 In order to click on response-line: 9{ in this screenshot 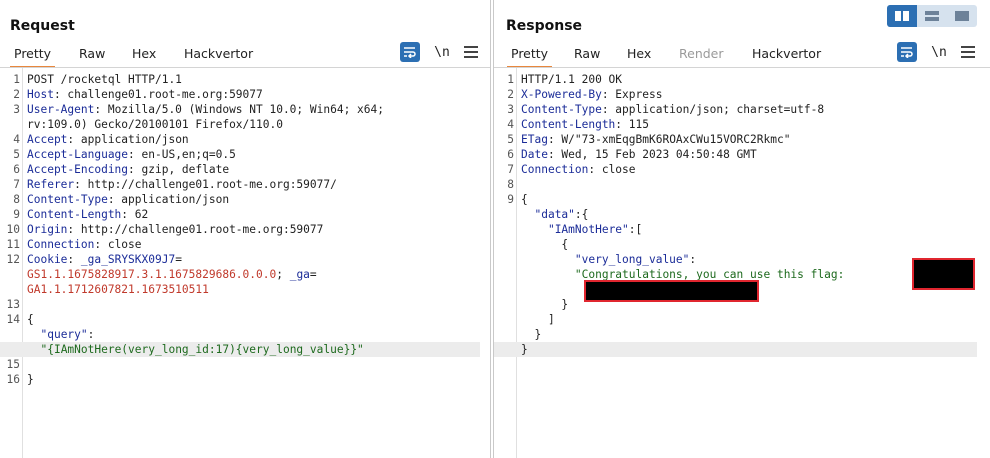, I will do `click(735, 199)`.